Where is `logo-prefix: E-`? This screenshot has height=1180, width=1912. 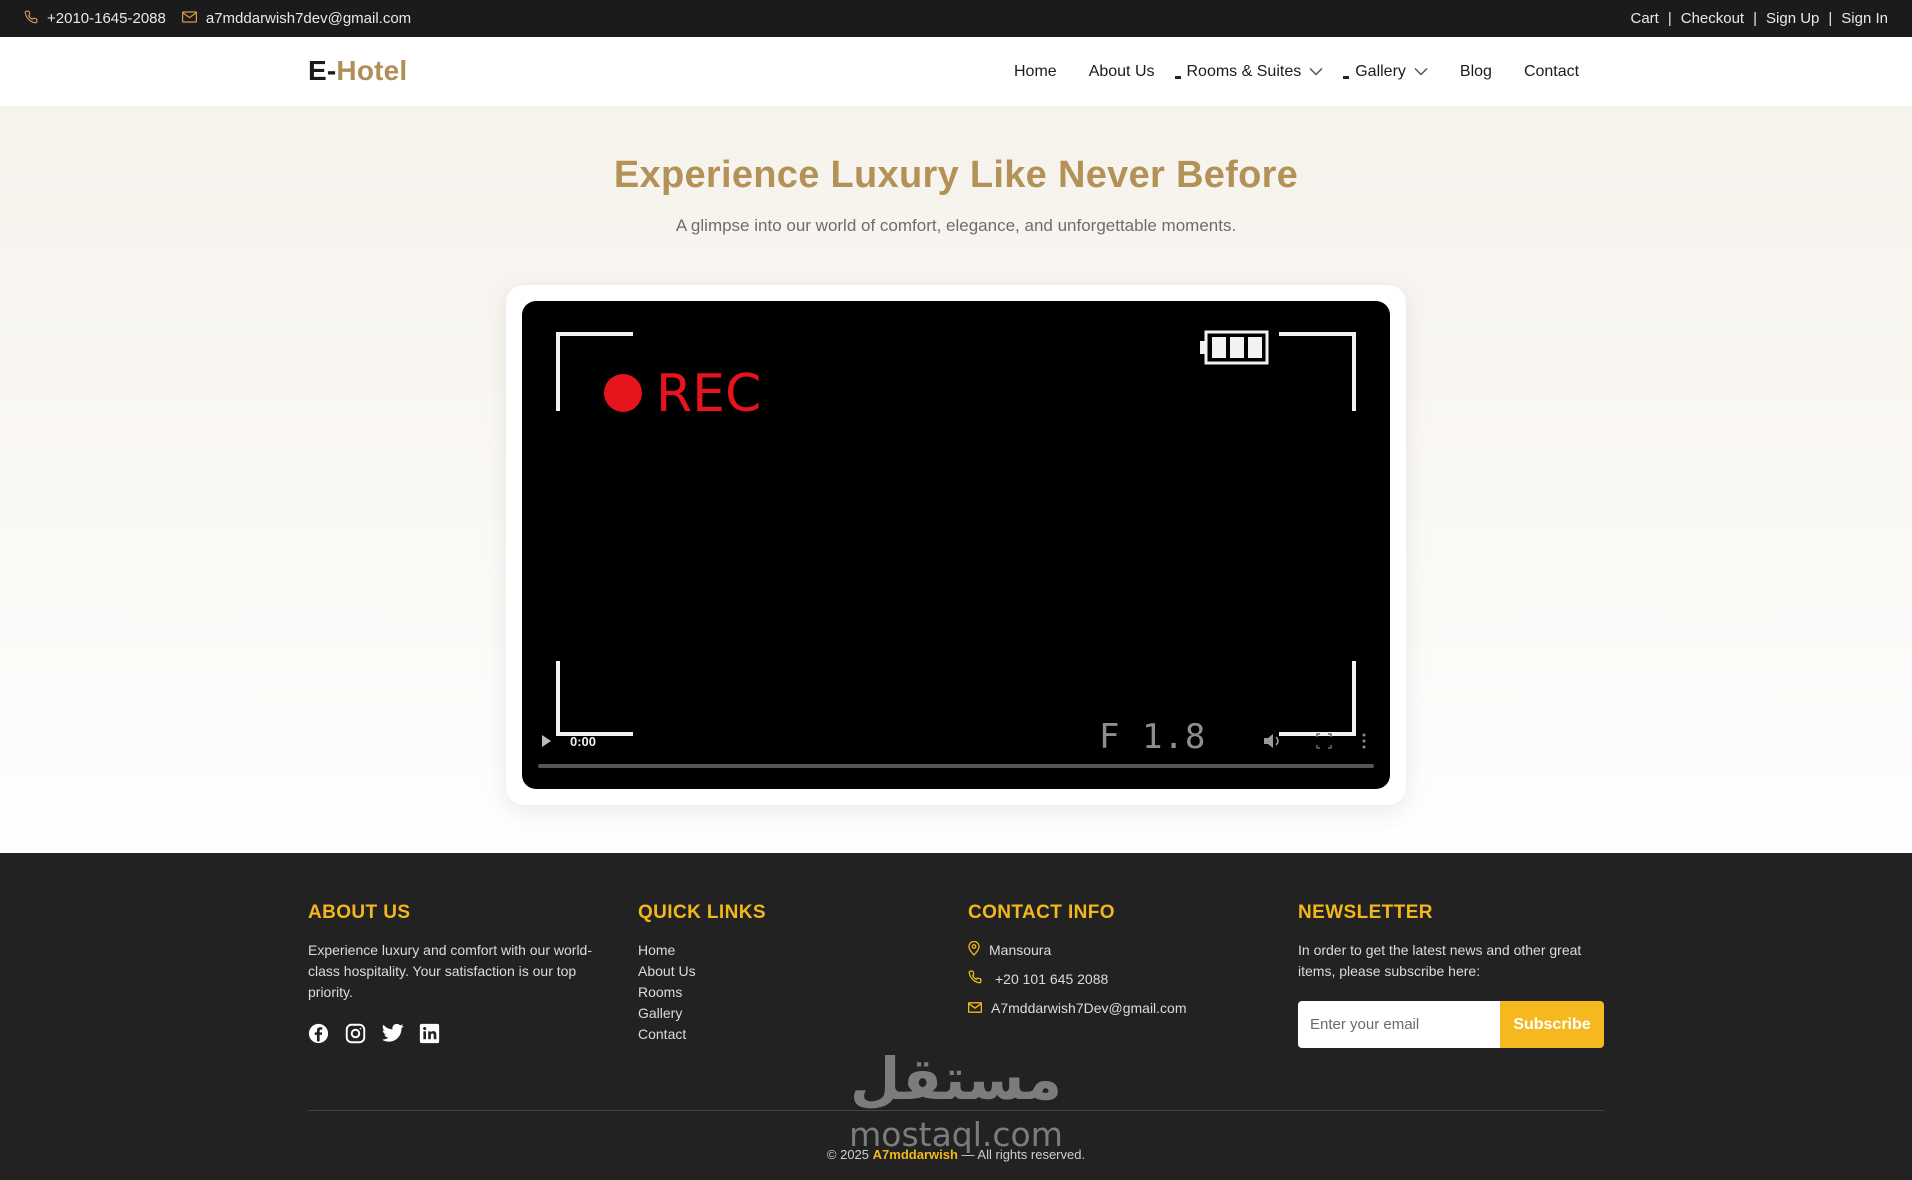
logo-prefix: E- is located at coordinates (322, 70).